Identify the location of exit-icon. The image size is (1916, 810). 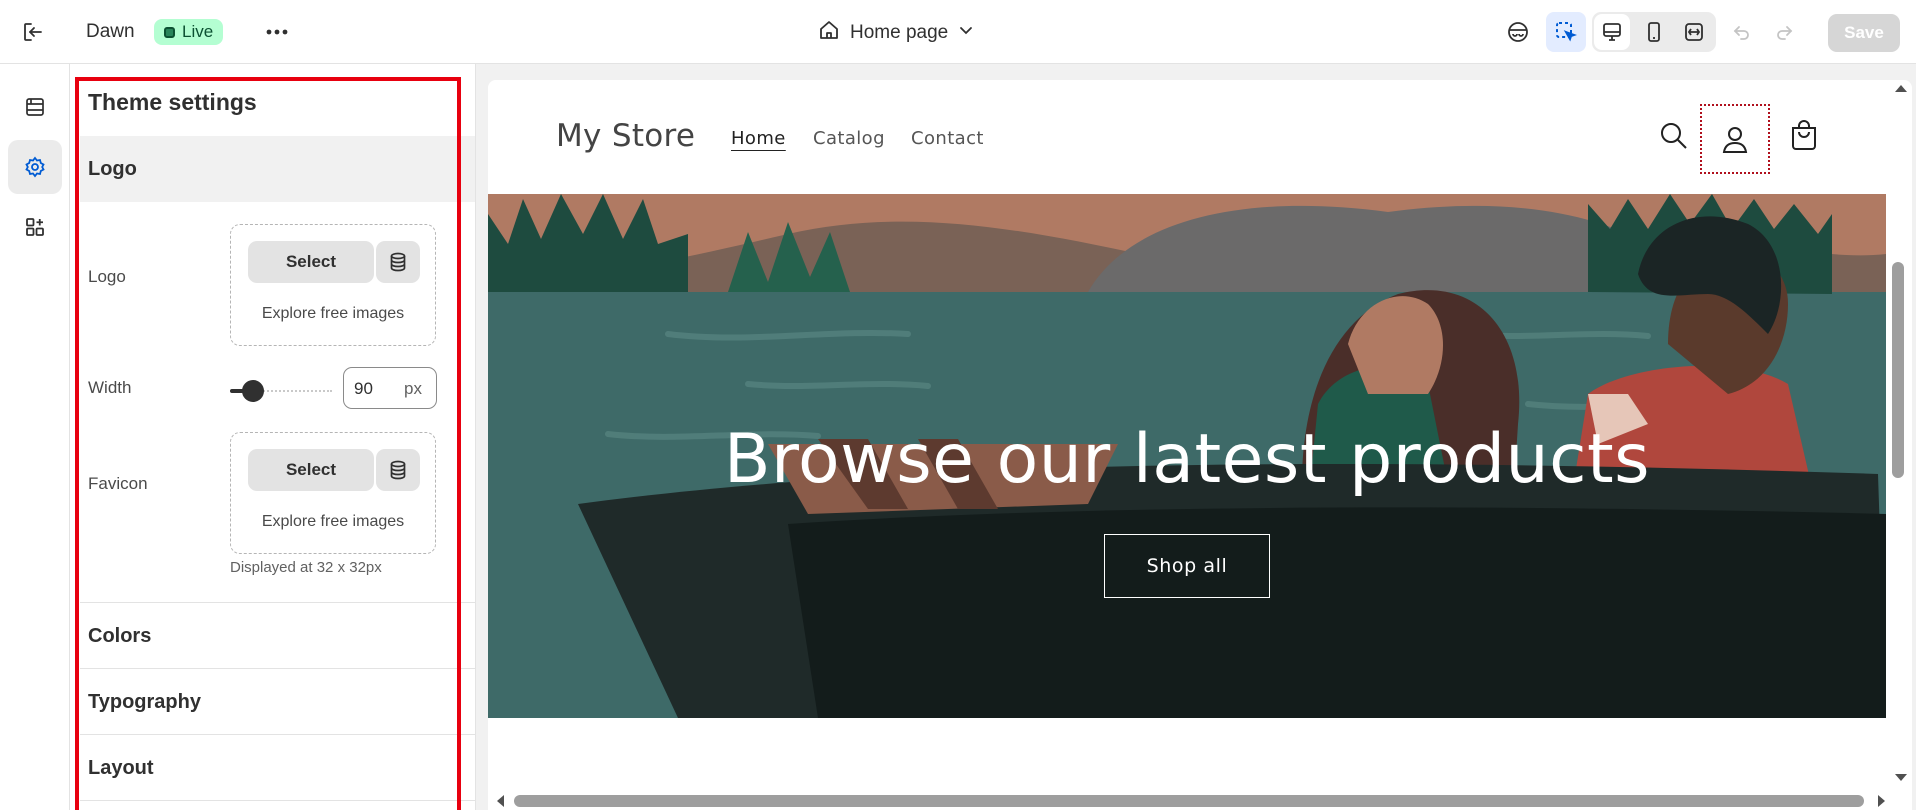
(33, 32).